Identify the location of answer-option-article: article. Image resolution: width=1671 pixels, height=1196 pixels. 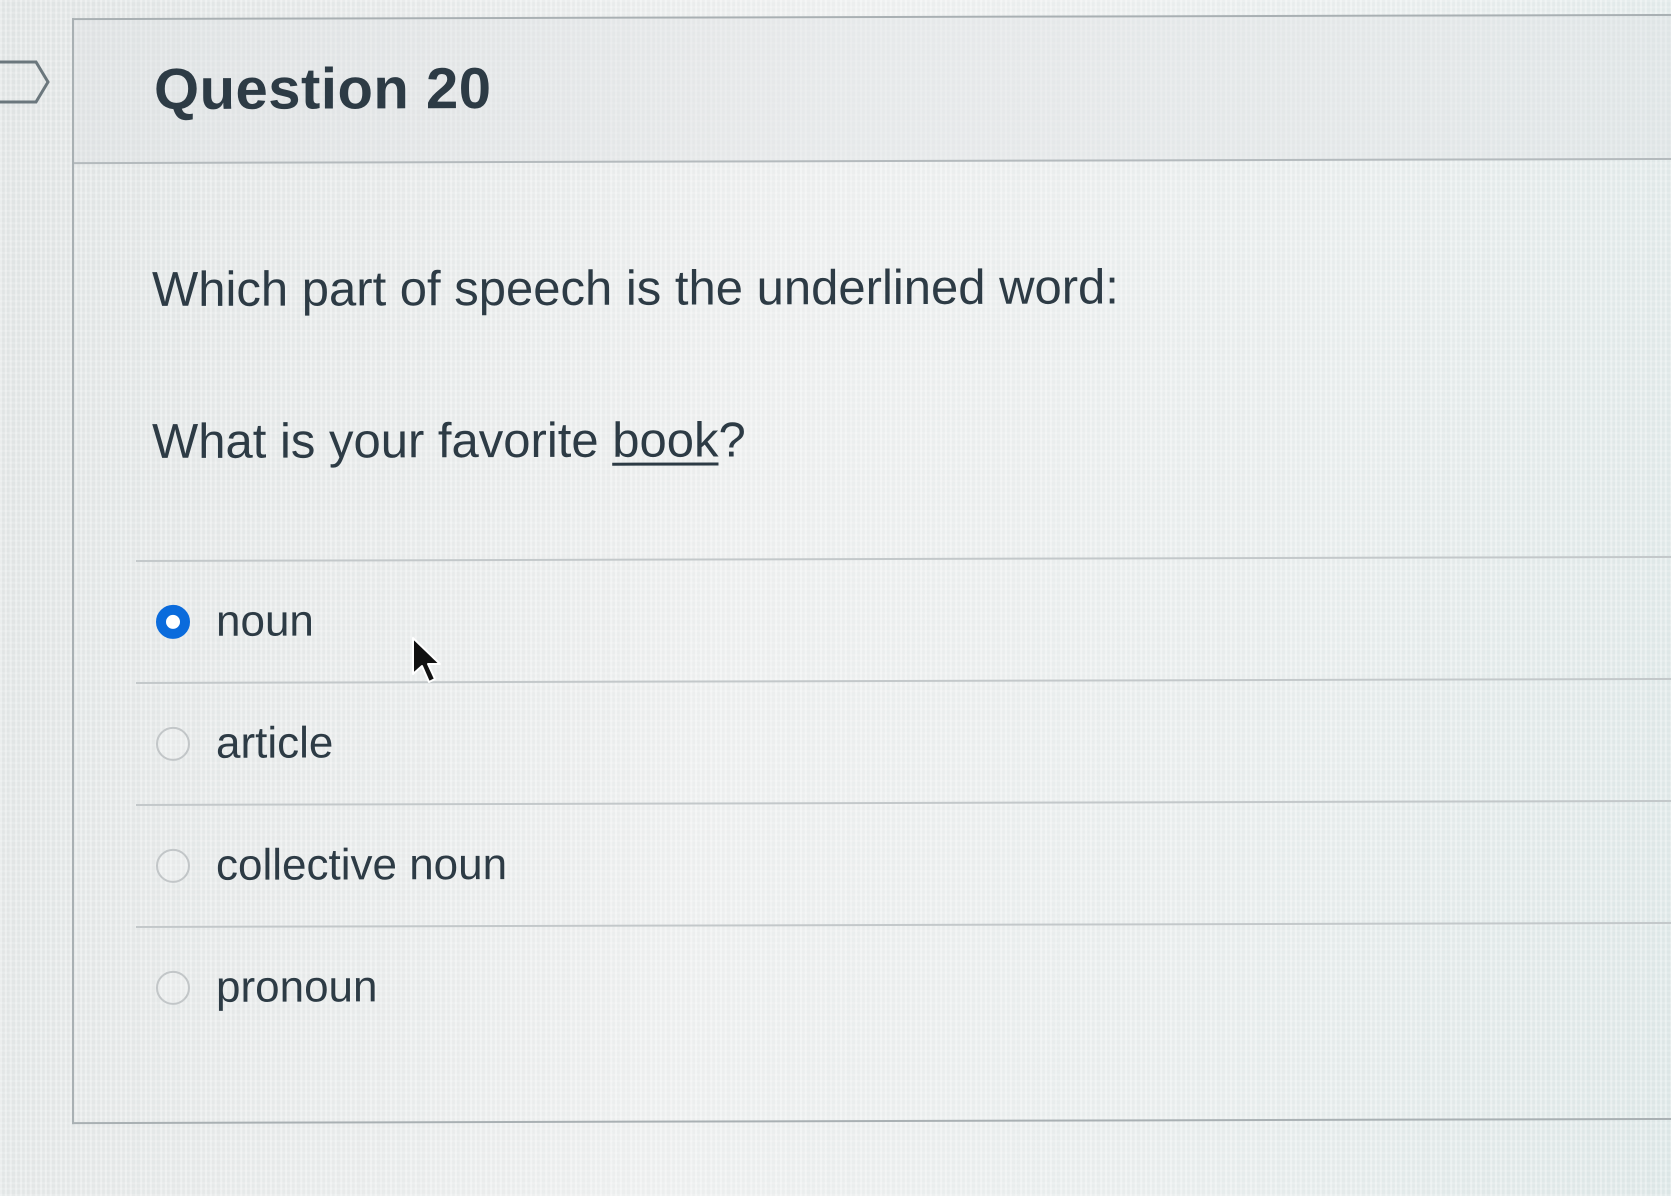
(903, 742).